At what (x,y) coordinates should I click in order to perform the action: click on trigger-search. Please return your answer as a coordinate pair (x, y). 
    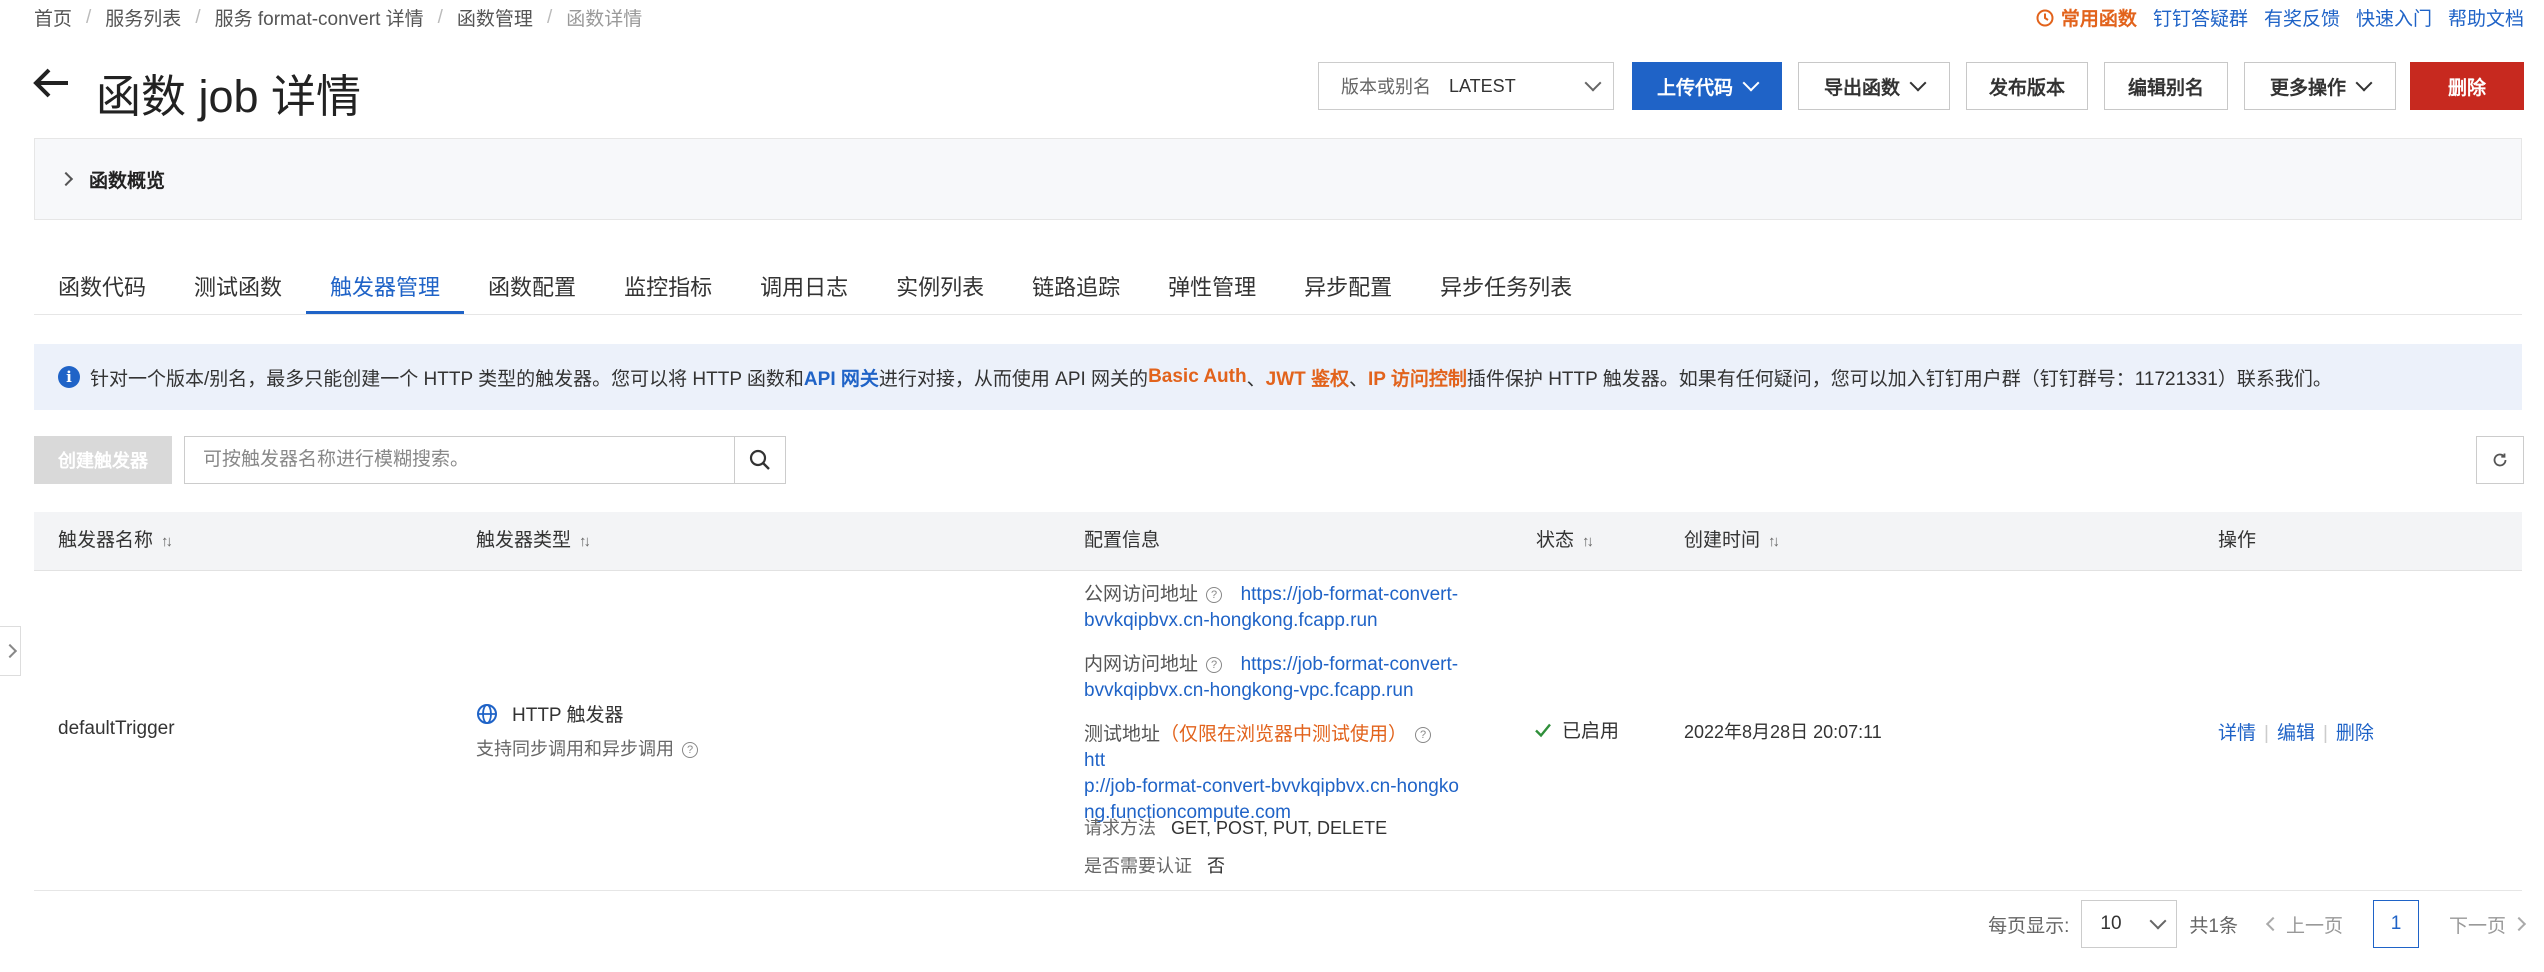
    Looking at the image, I should click on (485, 460).